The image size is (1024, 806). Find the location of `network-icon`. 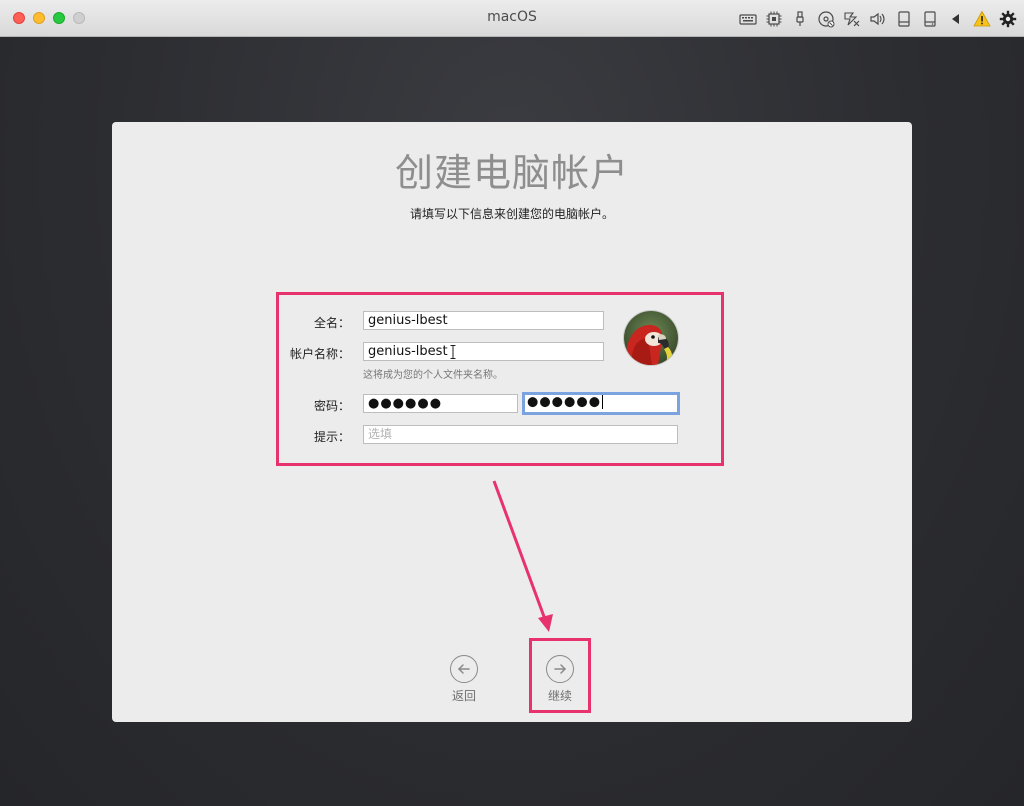

network-icon is located at coordinates (852, 19).